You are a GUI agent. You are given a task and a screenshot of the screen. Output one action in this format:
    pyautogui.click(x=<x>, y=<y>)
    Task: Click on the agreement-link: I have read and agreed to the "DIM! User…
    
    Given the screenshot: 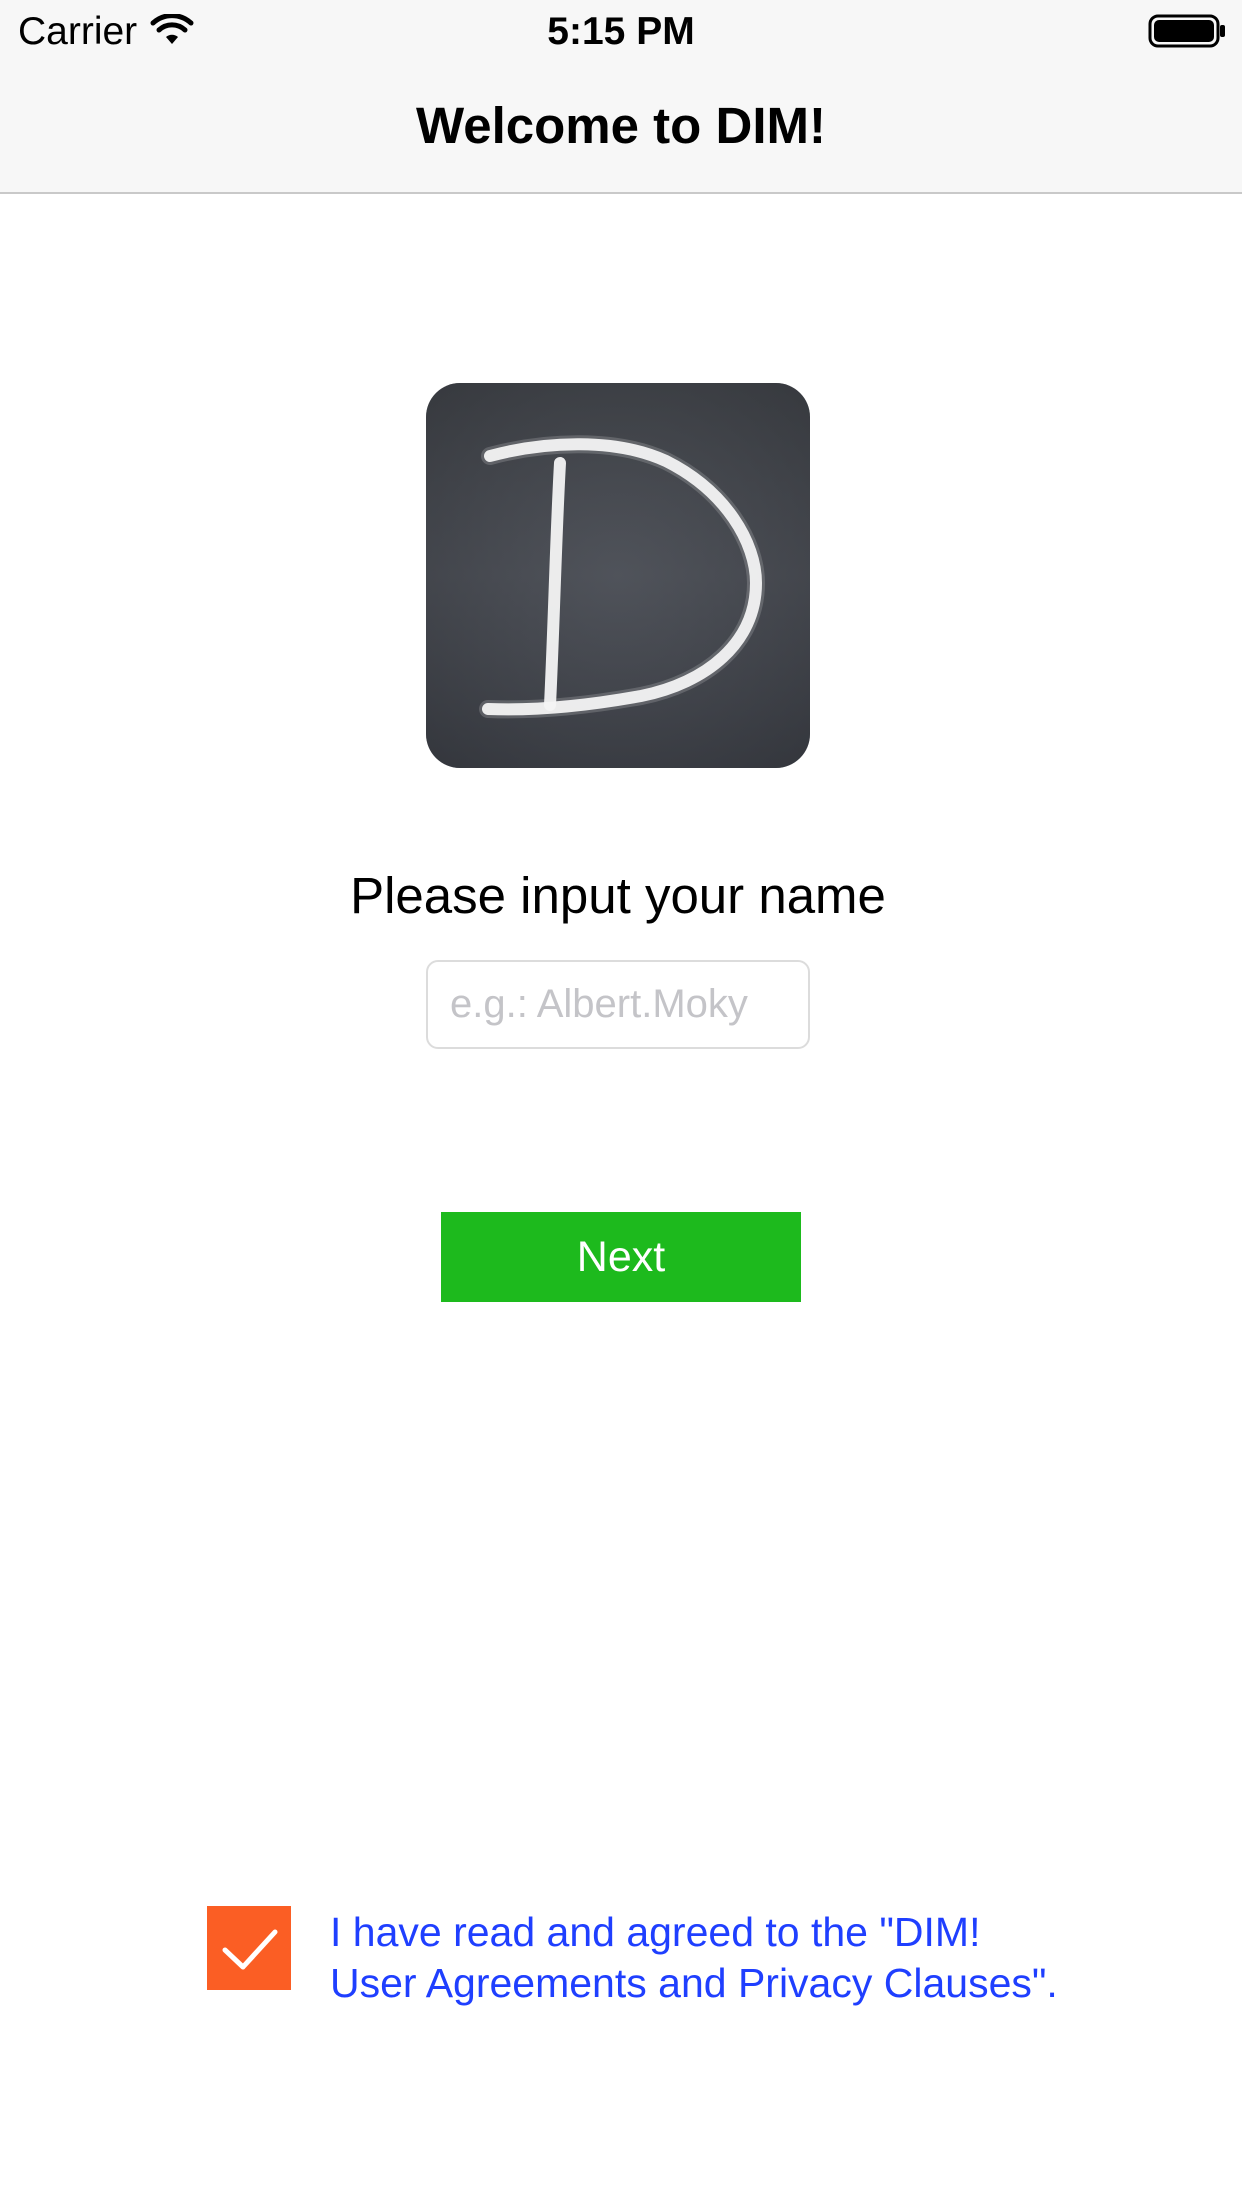 What is the action you would take?
    pyautogui.click(x=760, y=1958)
    